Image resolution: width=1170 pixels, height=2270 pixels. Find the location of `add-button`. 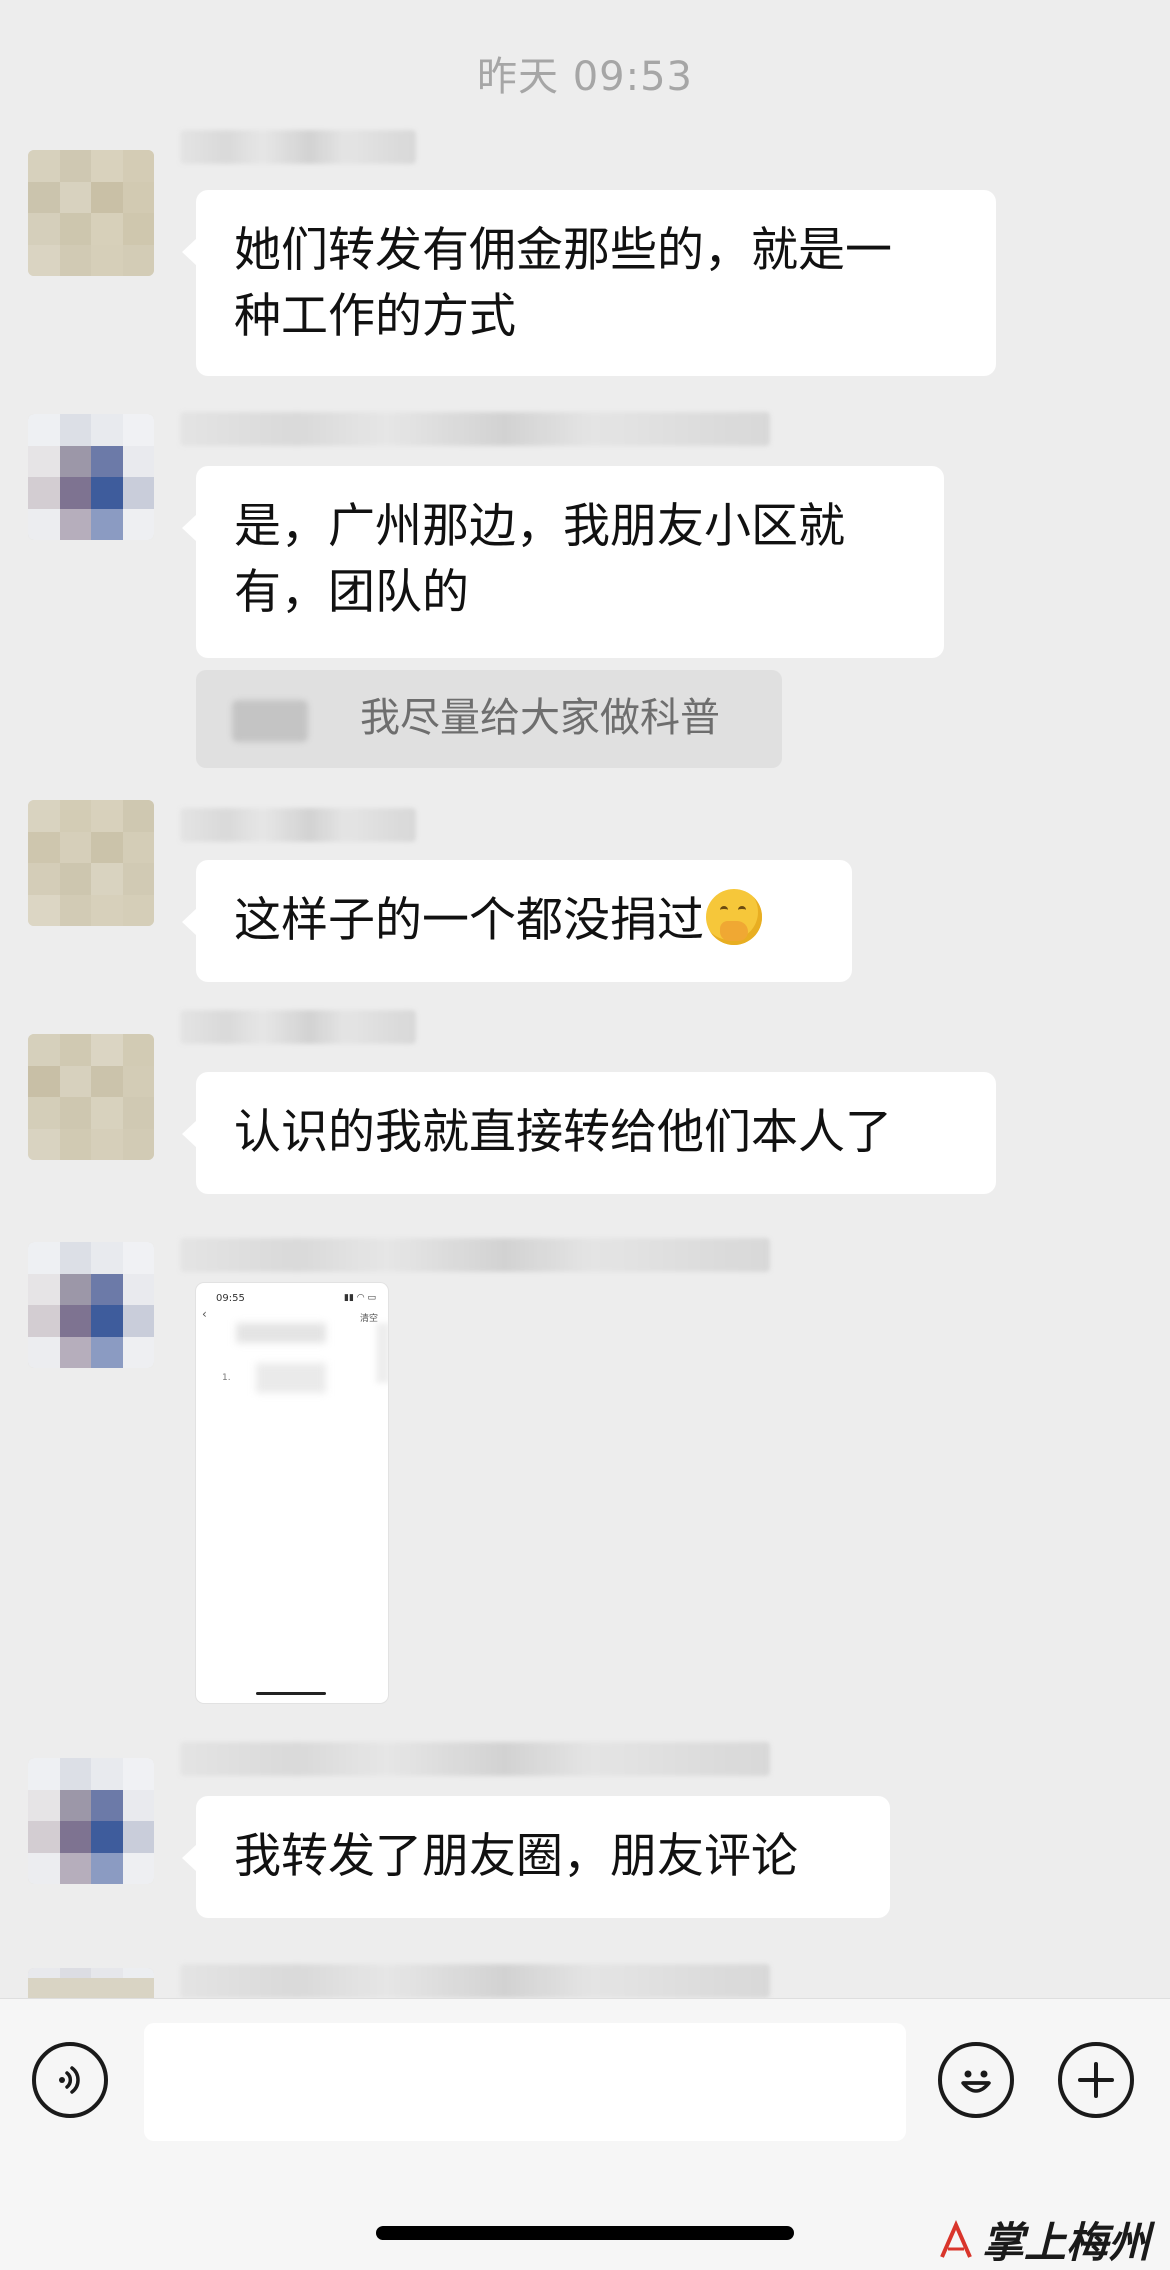

add-button is located at coordinates (1096, 2080).